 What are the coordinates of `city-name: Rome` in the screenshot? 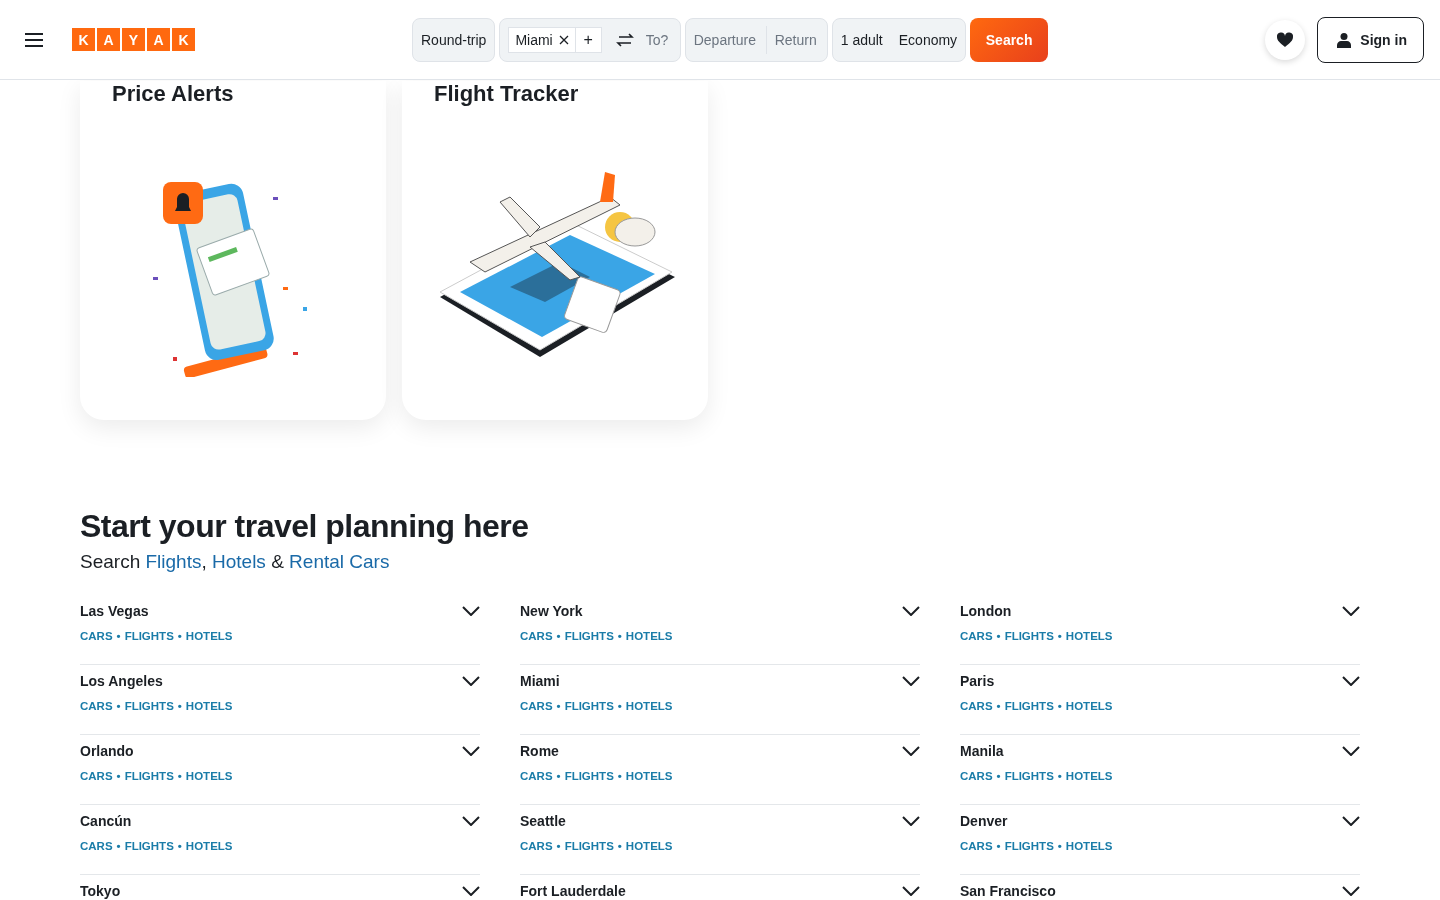 It's located at (539, 751).